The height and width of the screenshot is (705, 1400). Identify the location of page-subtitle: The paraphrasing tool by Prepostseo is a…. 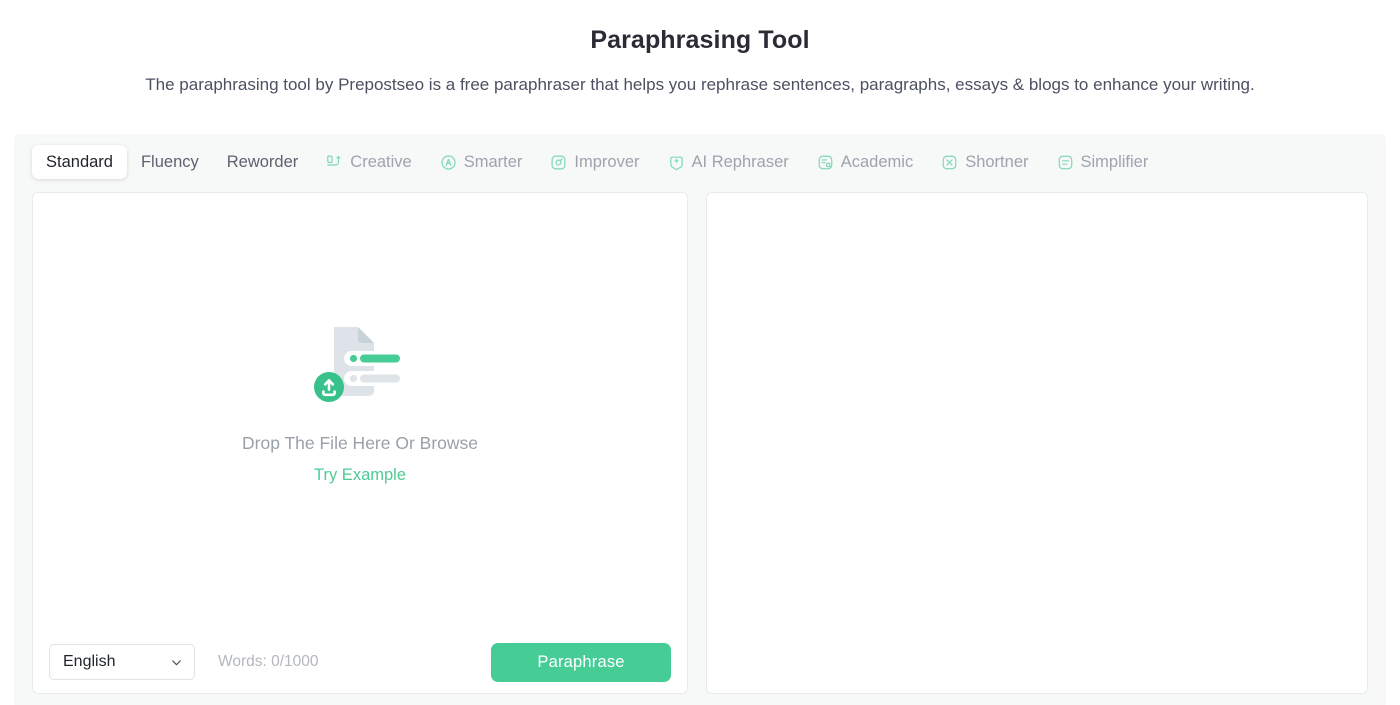
(700, 84).